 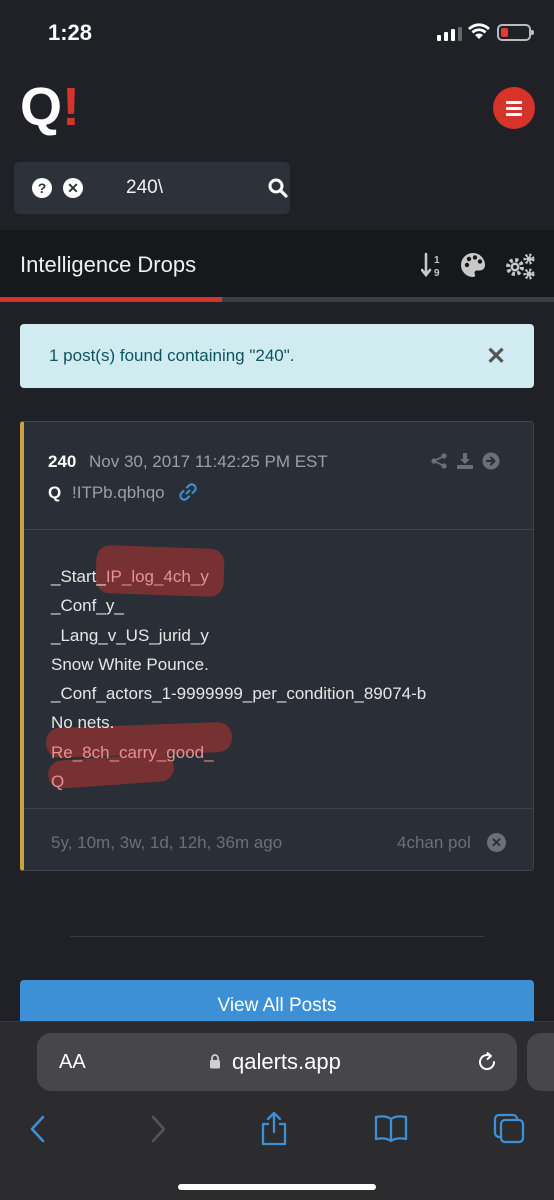 What do you see at coordinates (391, 1128) in the screenshot?
I see `bookmarks-icon` at bounding box center [391, 1128].